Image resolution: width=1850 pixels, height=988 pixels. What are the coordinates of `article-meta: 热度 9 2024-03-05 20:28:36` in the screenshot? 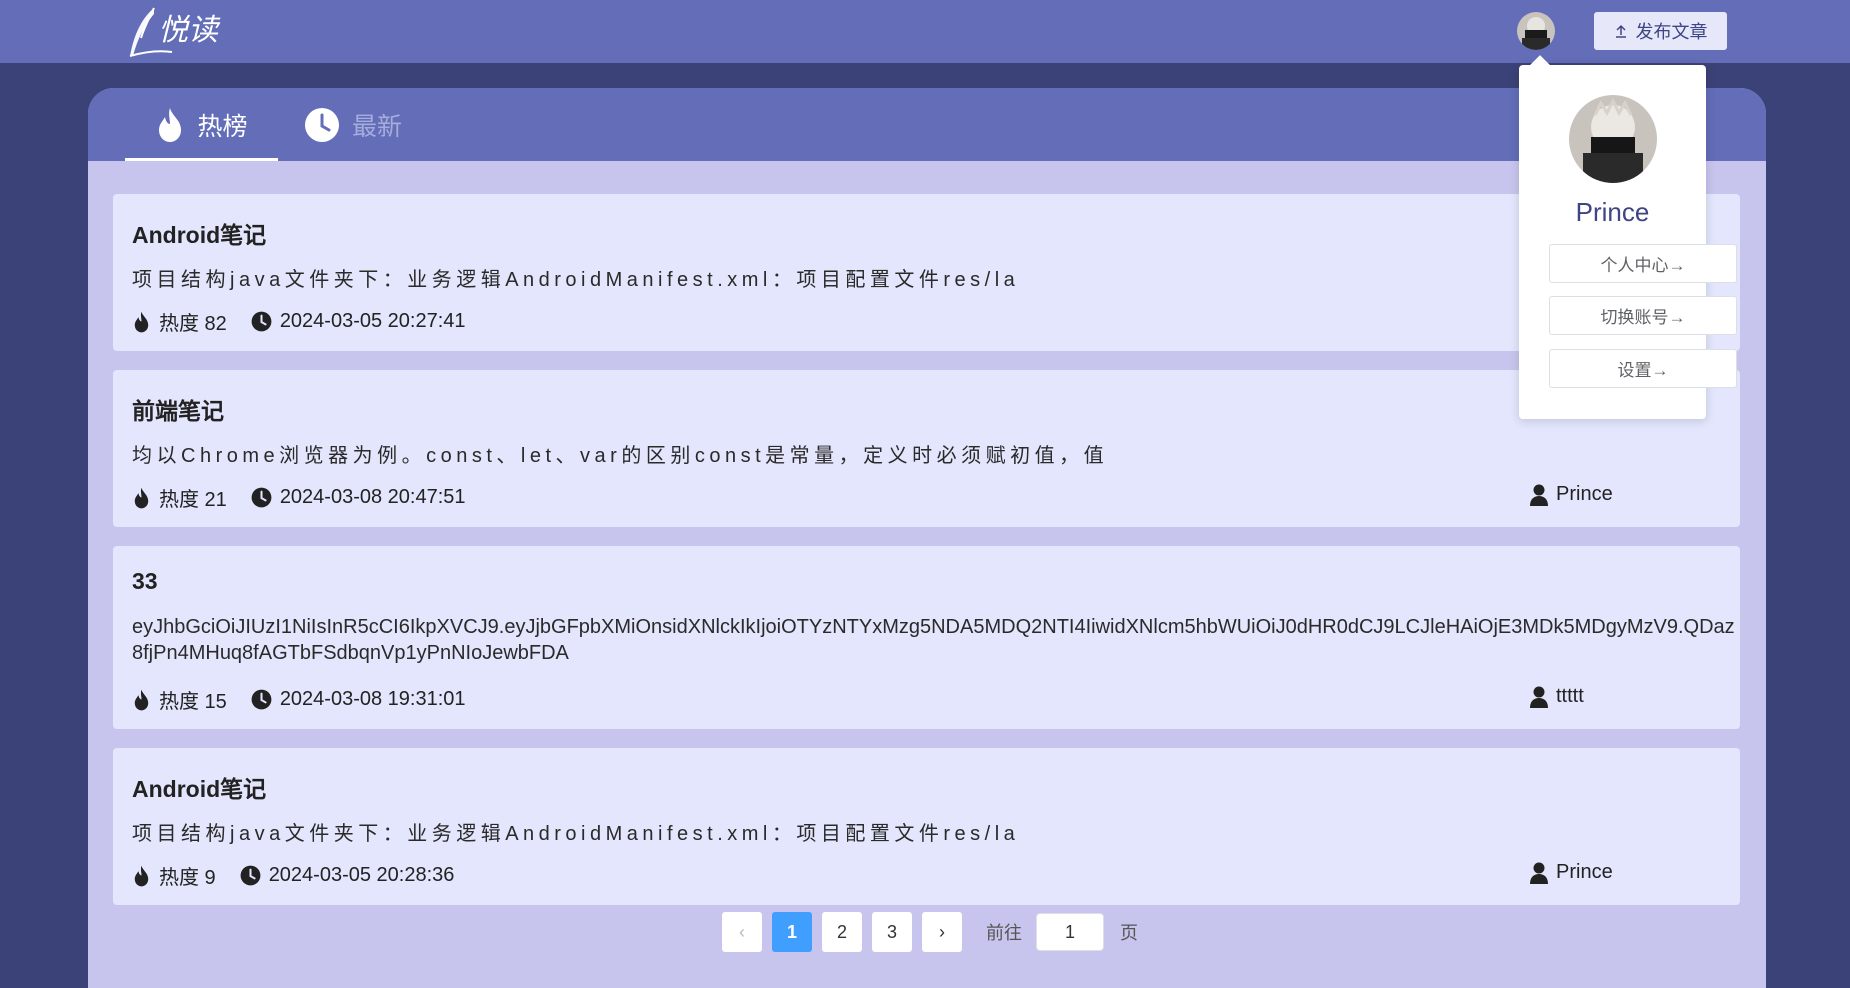 It's located at (305, 875).